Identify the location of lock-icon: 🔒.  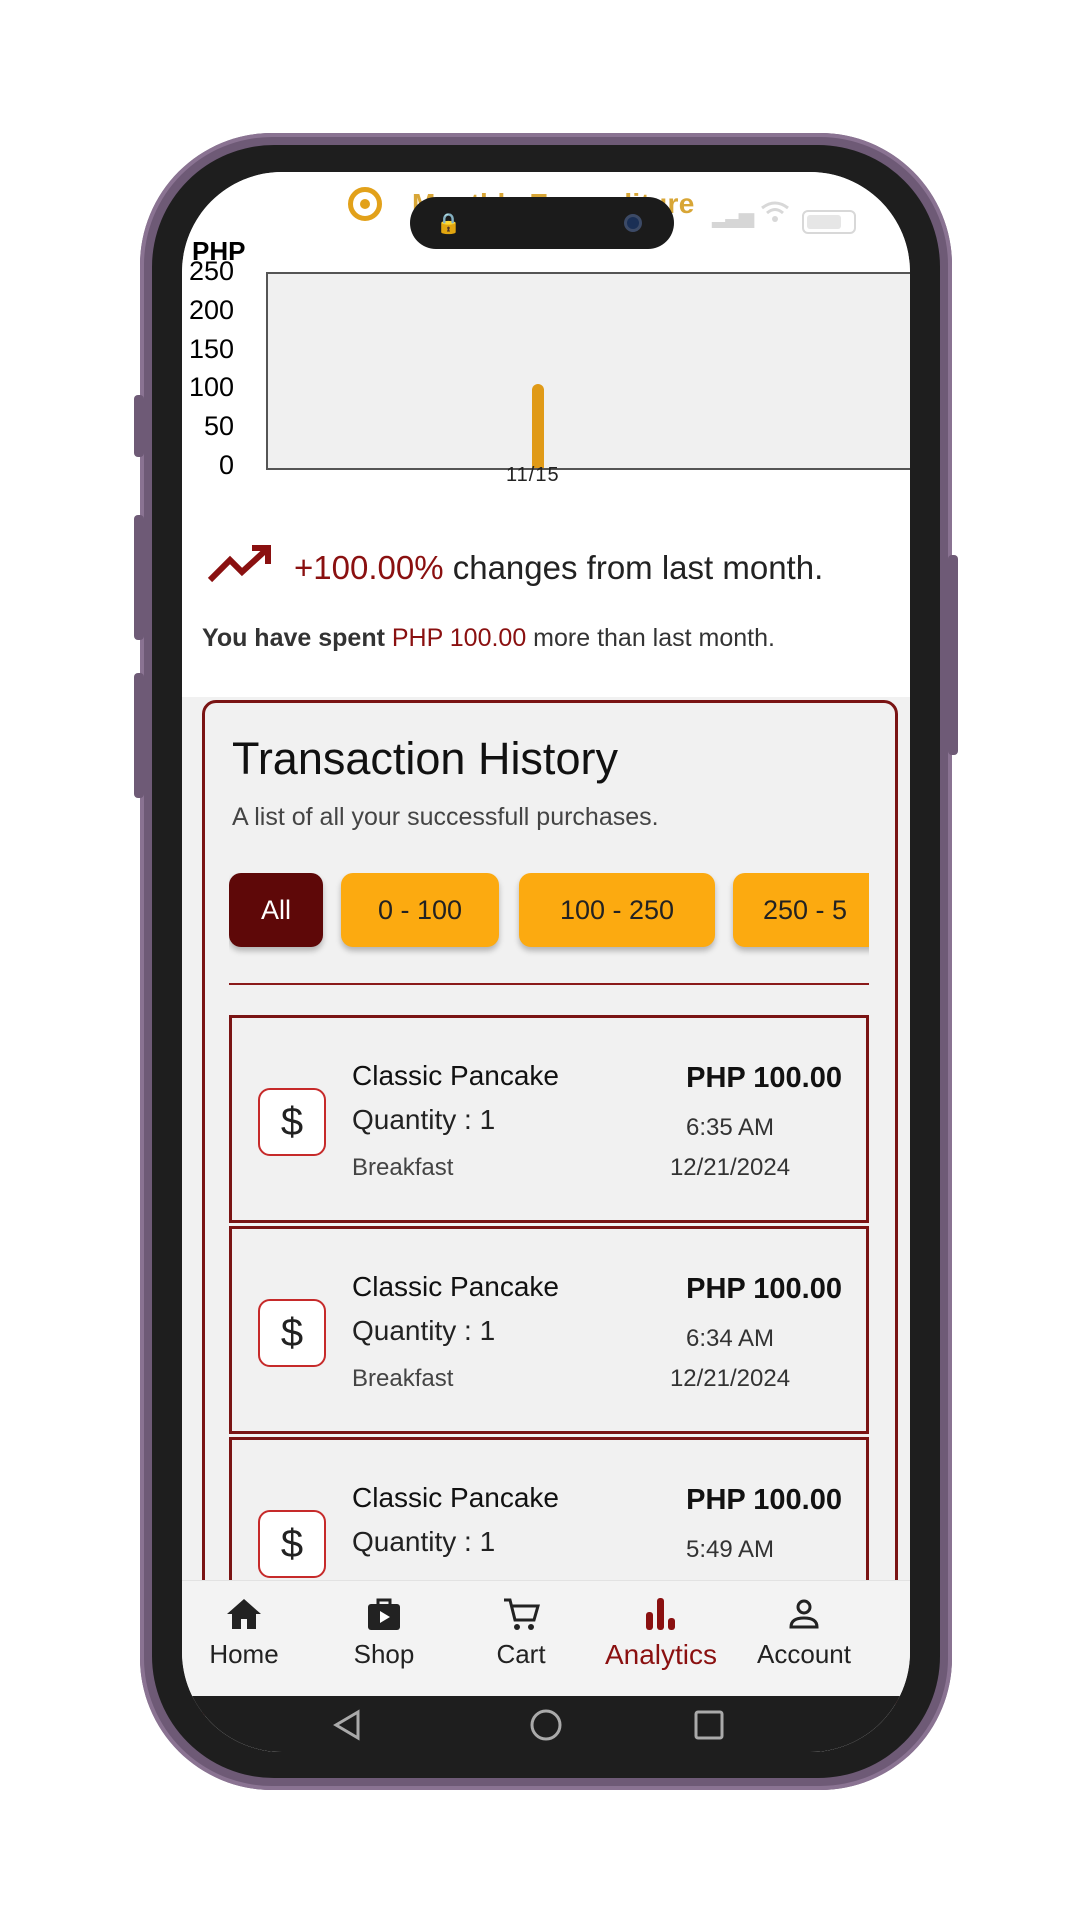
(448, 224).